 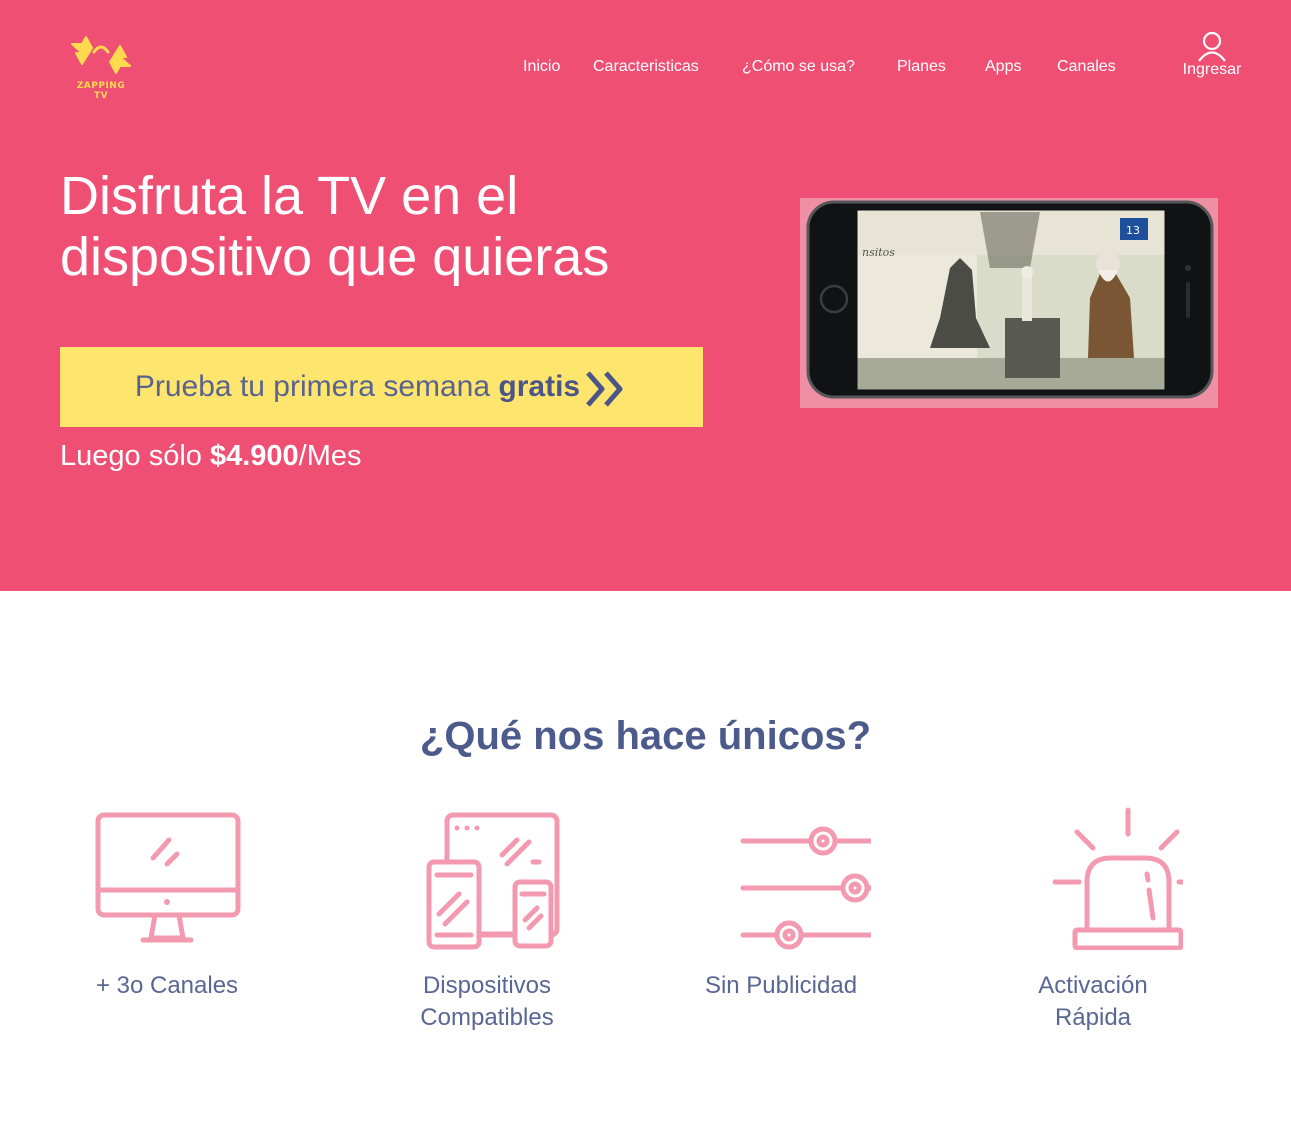 I want to click on cta-bold-label: gratis, so click(x=539, y=386).